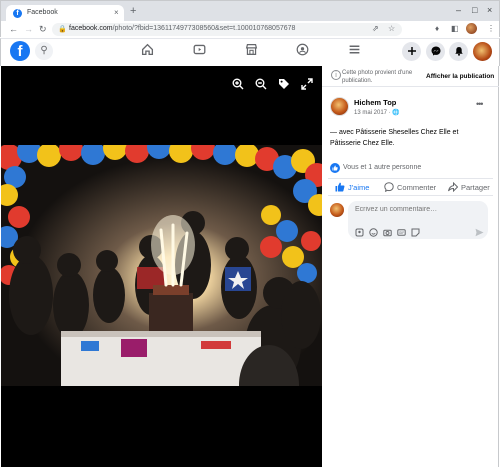 This screenshot has height=468, width=500. What do you see at coordinates (458, 51) in the screenshot?
I see `bell-icon` at bounding box center [458, 51].